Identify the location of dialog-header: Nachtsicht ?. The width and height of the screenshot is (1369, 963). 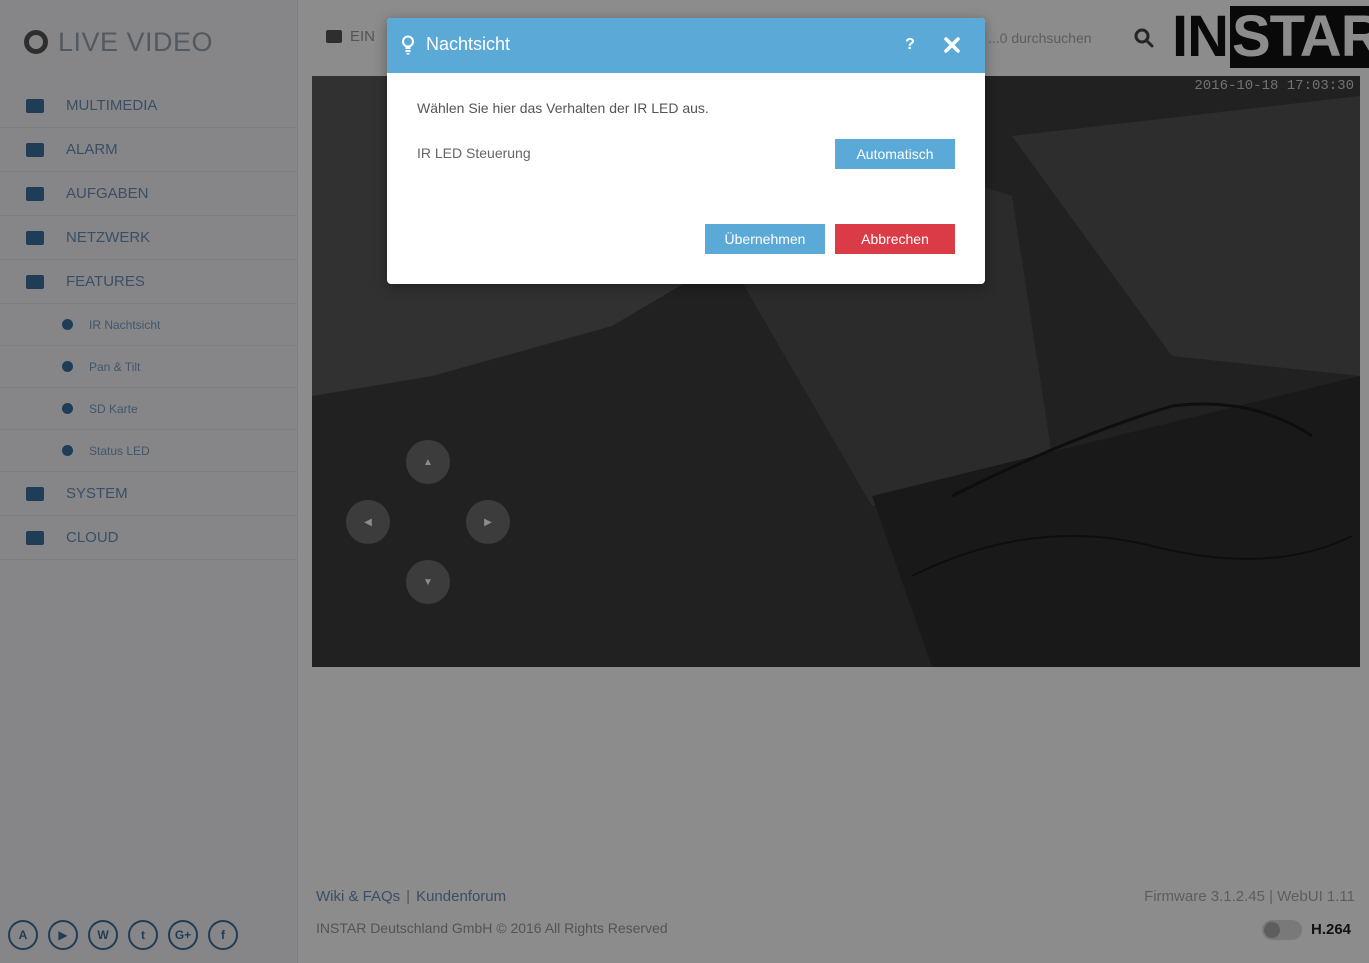
(686, 45).